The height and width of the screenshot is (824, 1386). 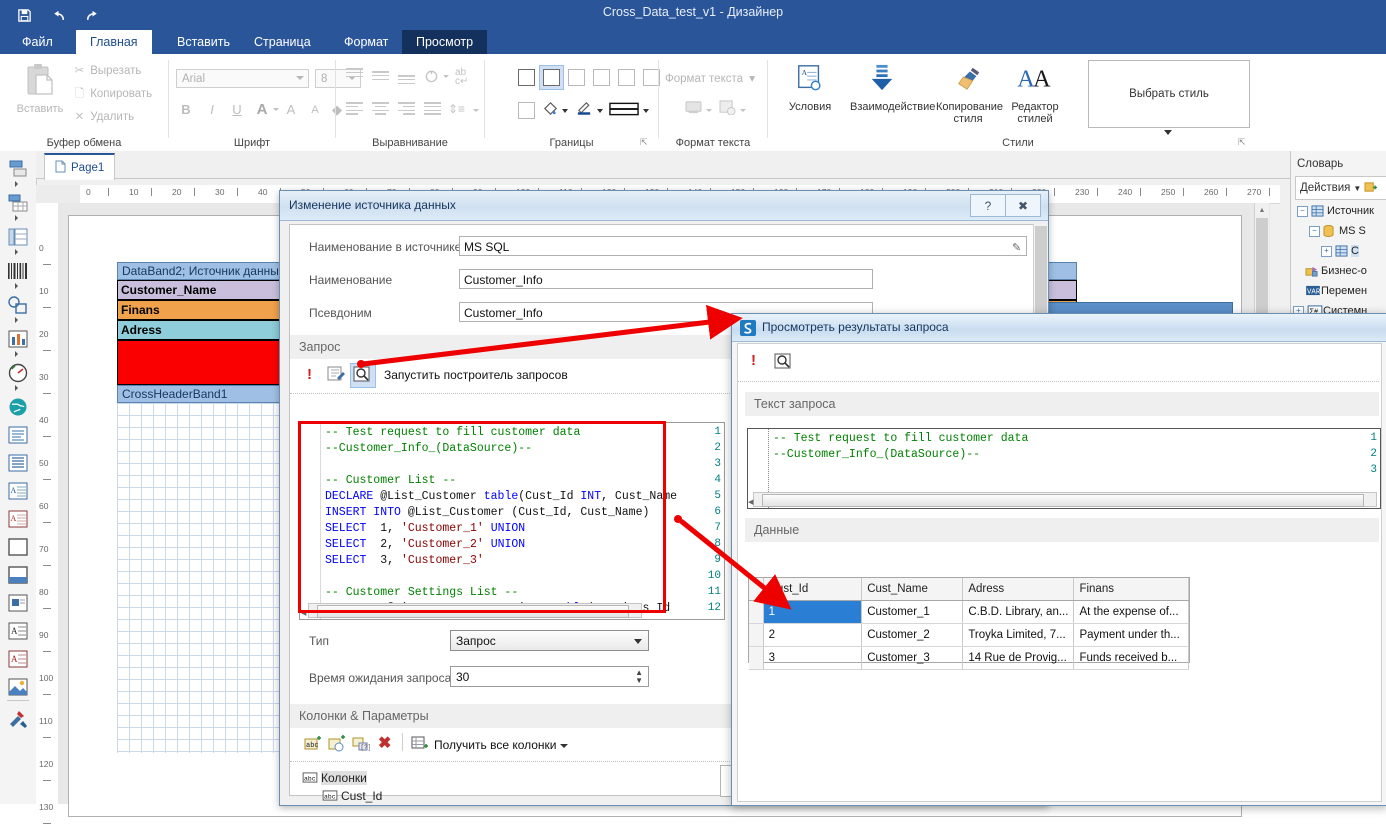 I want to click on add-column-icon: abc, so click(x=313, y=744).